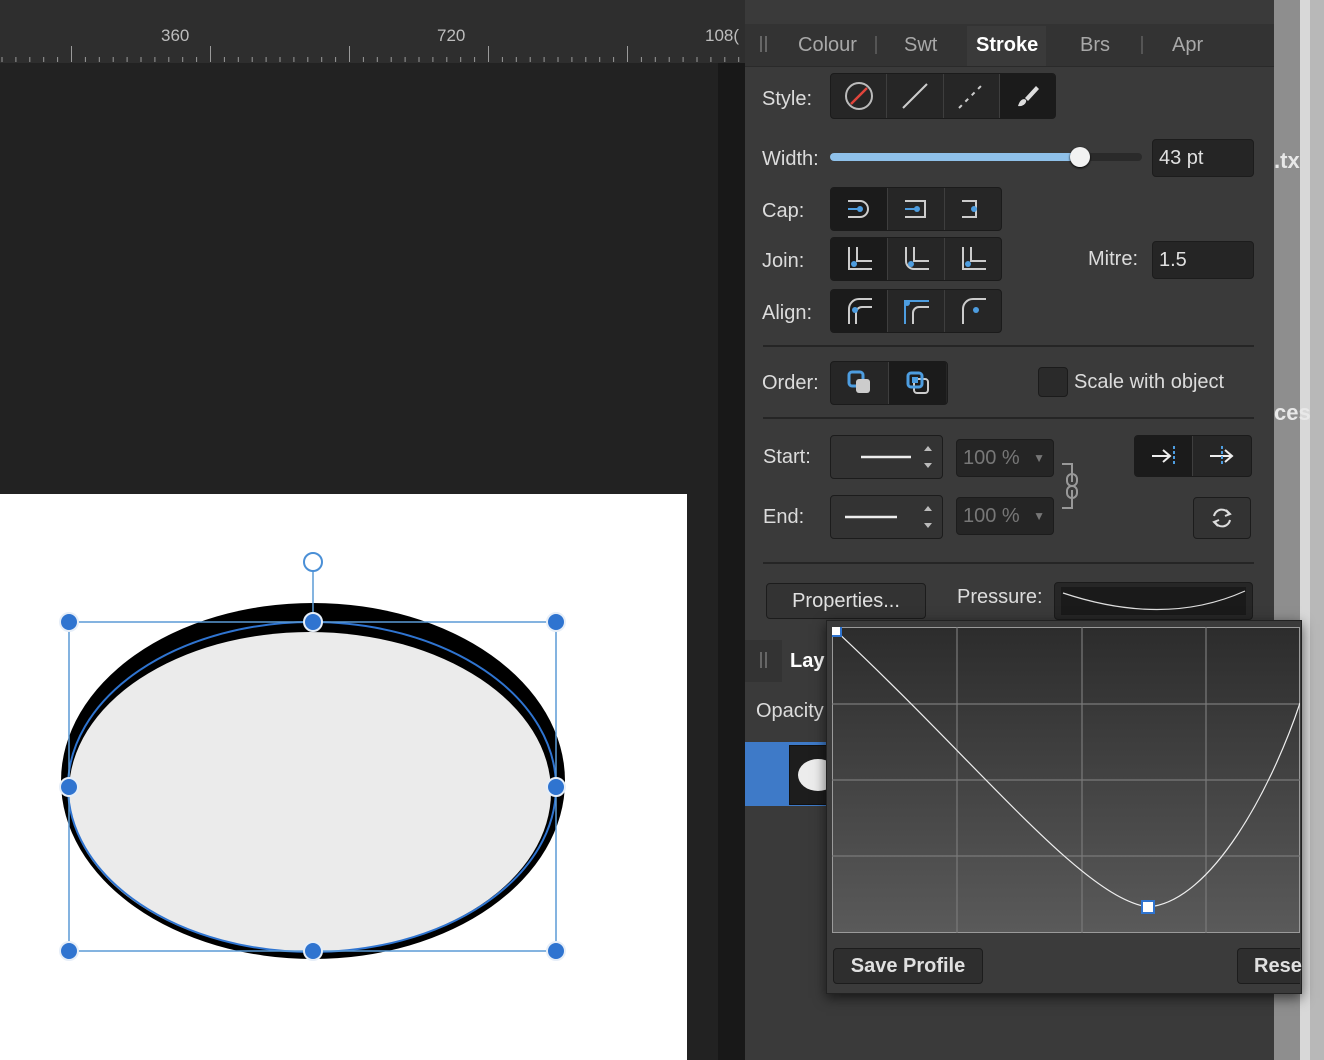 This screenshot has height=1060, width=1324. I want to click on end-arrowhead-select, so click(886, 517).